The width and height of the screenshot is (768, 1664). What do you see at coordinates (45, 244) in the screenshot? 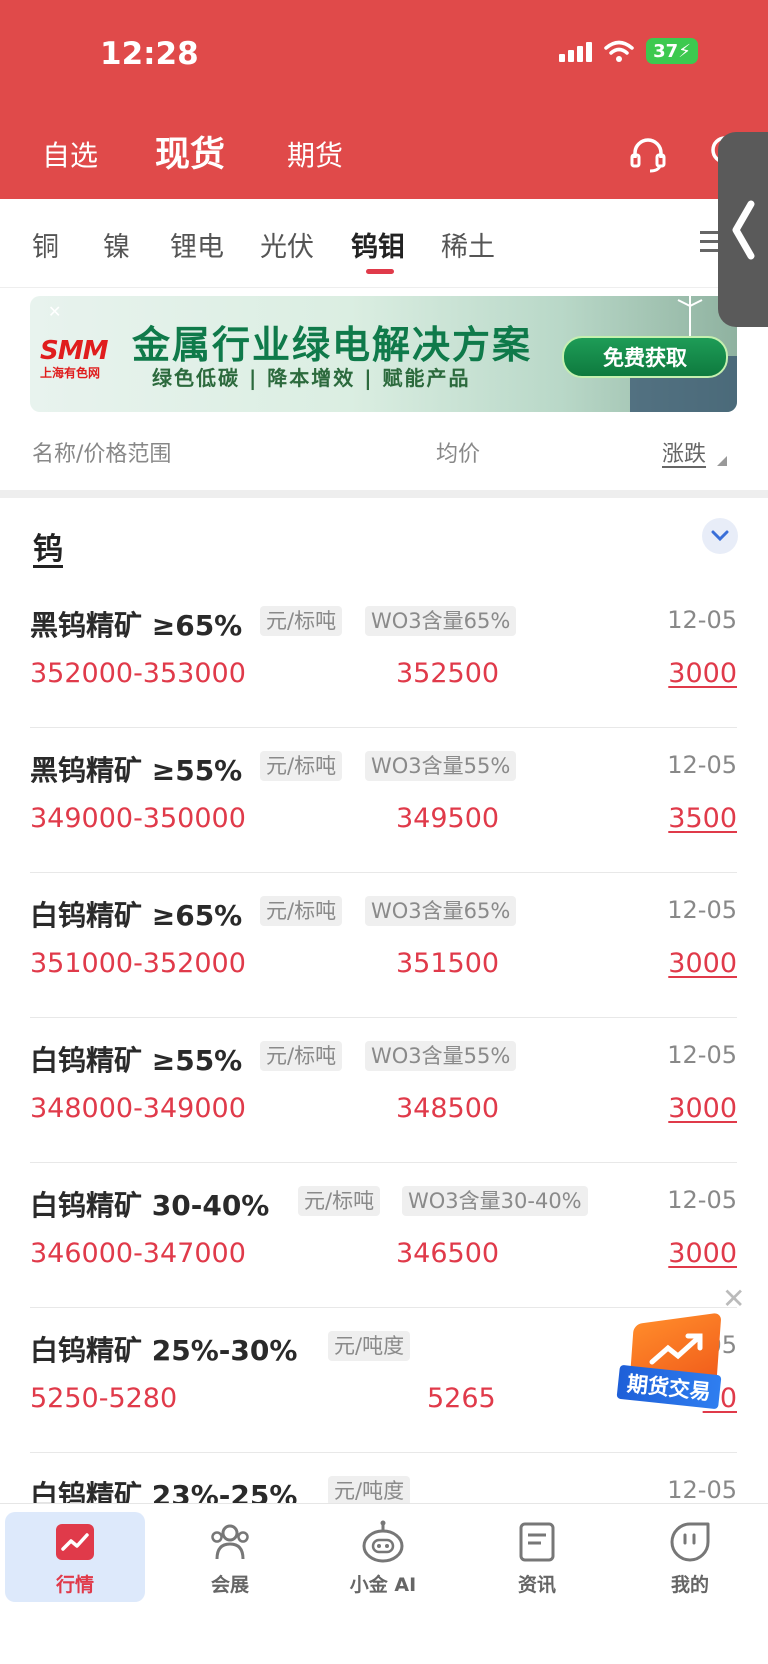
I see `tab-copper: 铜` at bounding box center [45, 244].